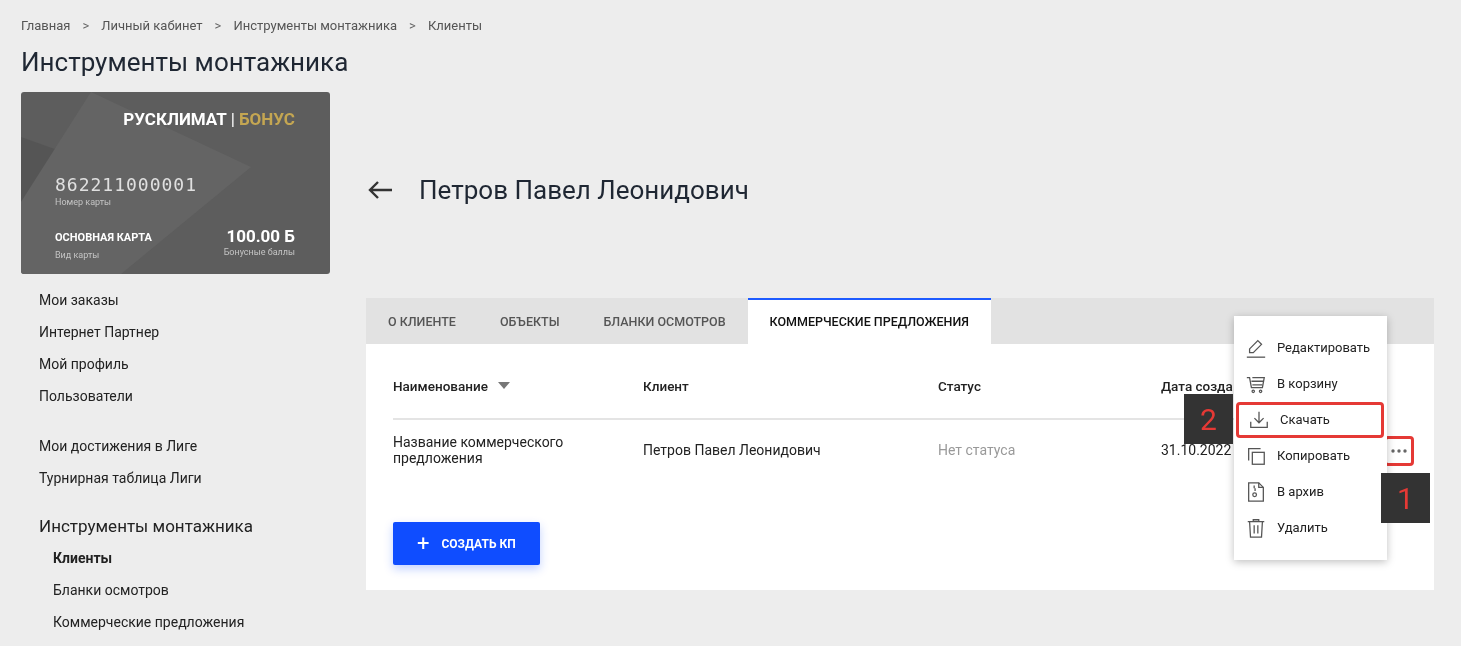 Image resolution: width=1461 pixels, height=646 pixels. What do you see at coordinates (584, 190) in the screenshot?
I see `client-name: Петров Павел Леонидович` at bounding box center [584, 190].